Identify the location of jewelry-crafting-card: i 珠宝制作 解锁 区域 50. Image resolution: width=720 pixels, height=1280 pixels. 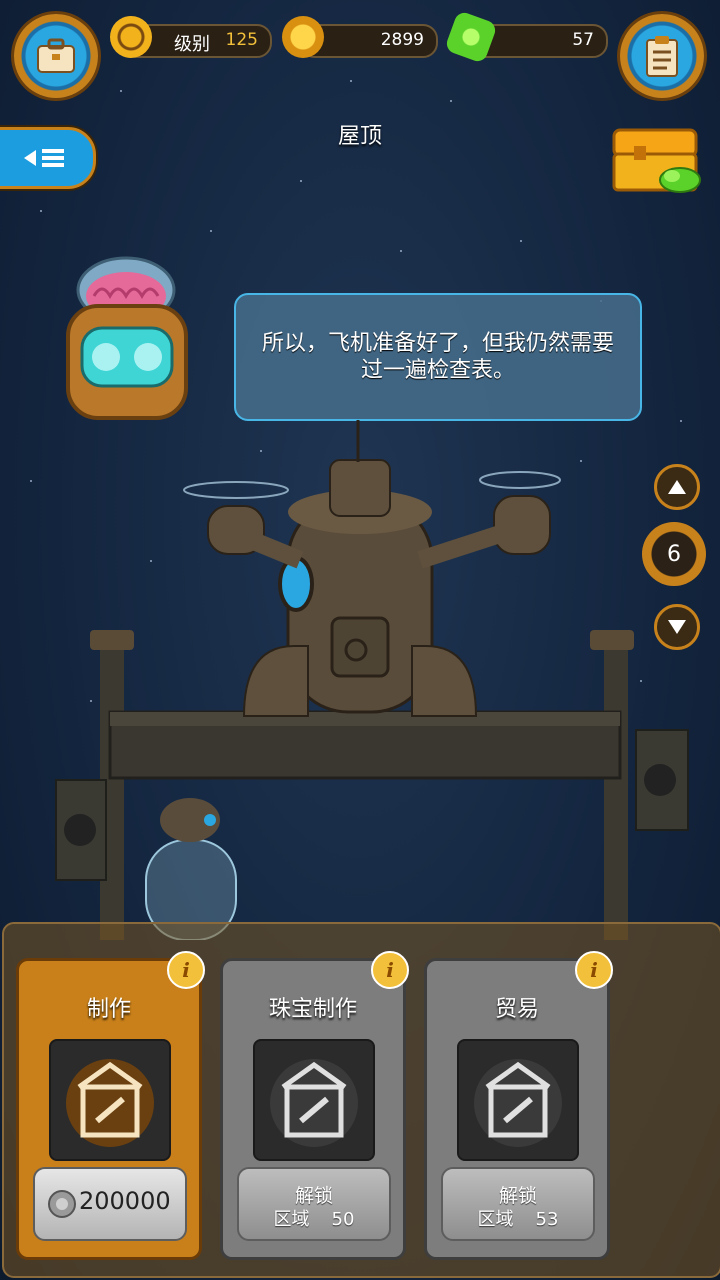
(314, 1105).